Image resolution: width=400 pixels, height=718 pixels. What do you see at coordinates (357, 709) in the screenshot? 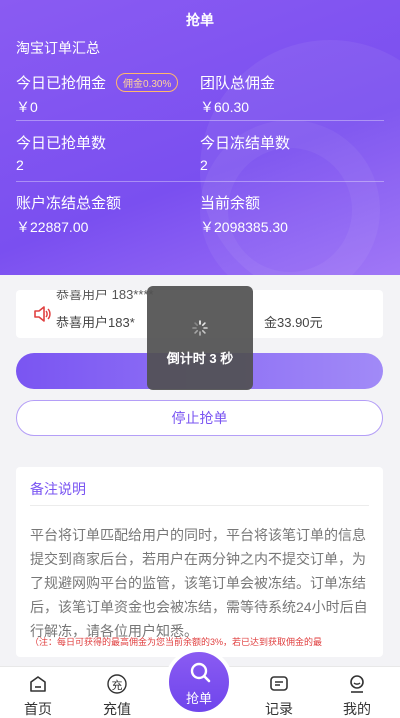
I see `nav-mine-label: 我的` at bounding box center [357, 709].